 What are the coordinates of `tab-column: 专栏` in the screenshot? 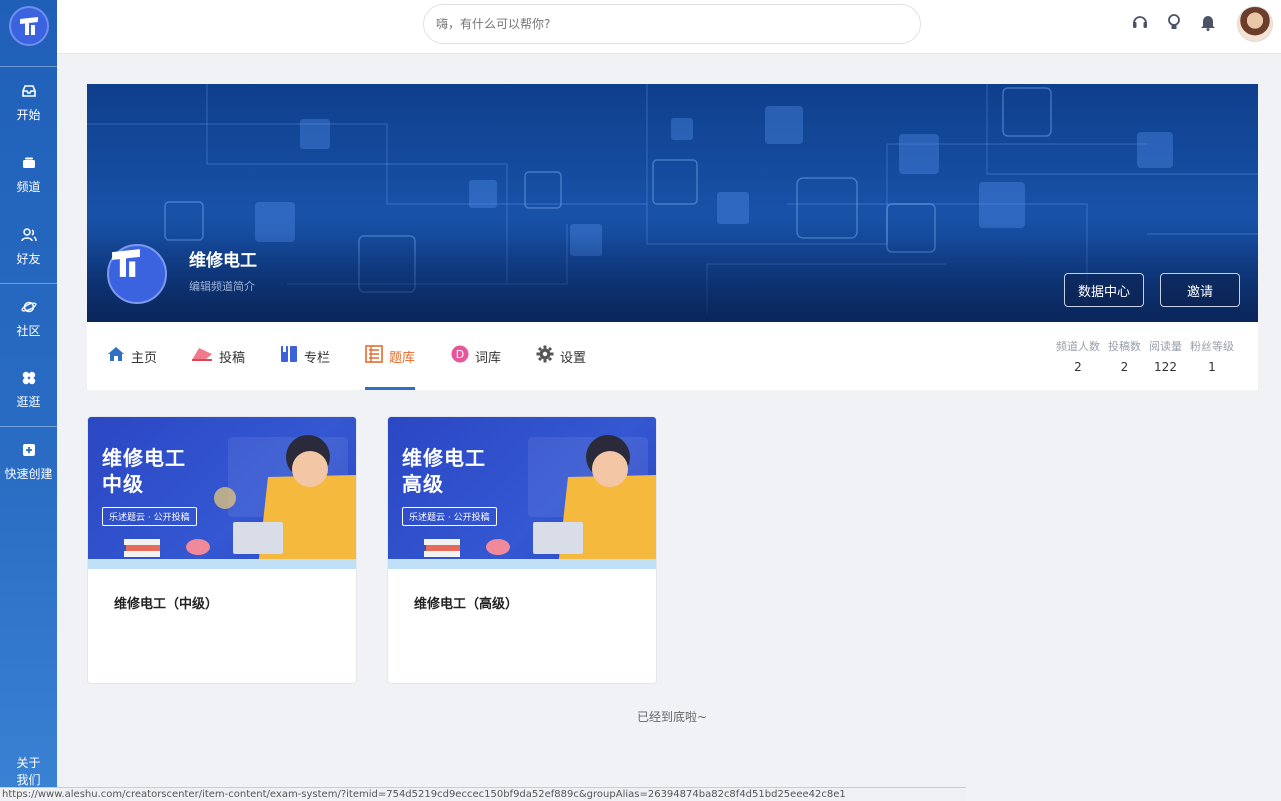 It's located at (305, 356).